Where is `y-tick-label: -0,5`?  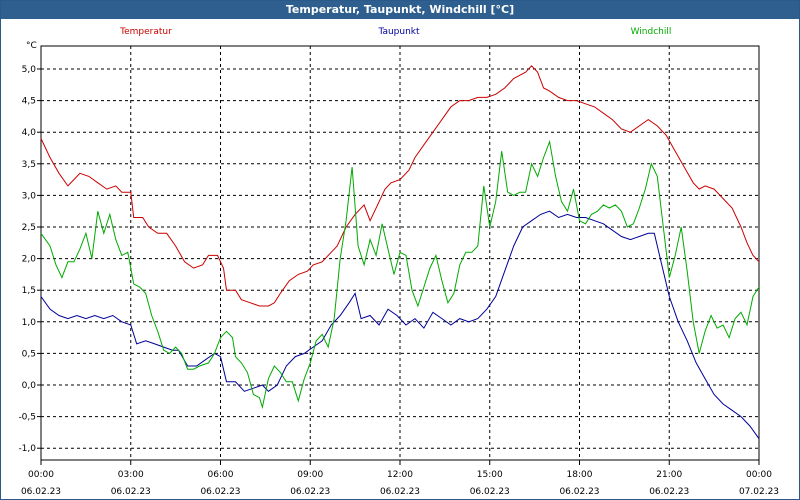 y-tick-label: -0,5 is located at coordinates (27, 418).